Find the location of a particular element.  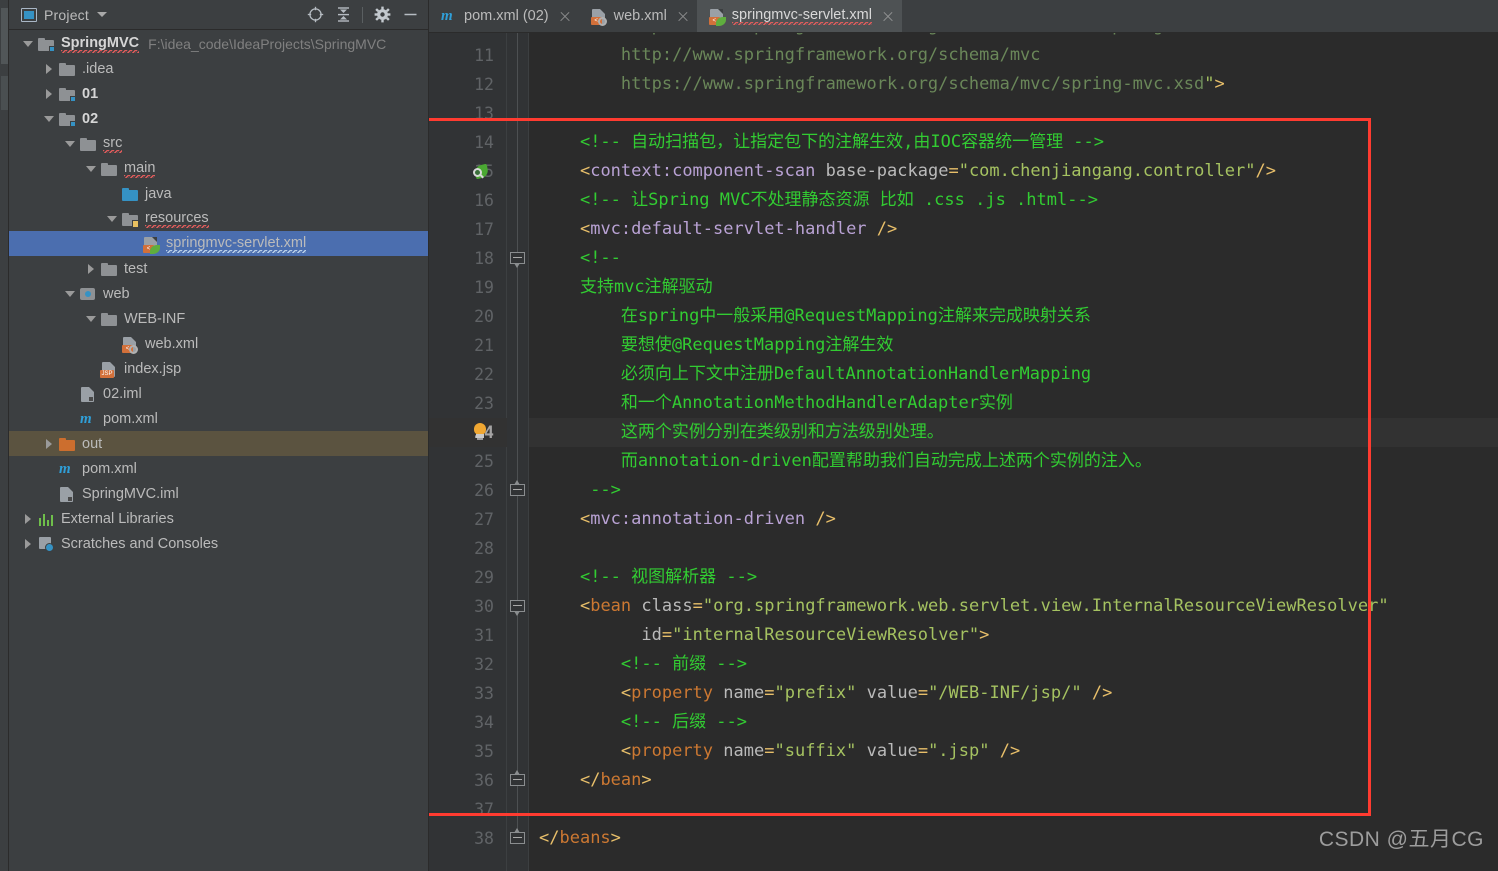

code-line-34: <!-- 后缀 --> is located at coordinates (1013, 722).